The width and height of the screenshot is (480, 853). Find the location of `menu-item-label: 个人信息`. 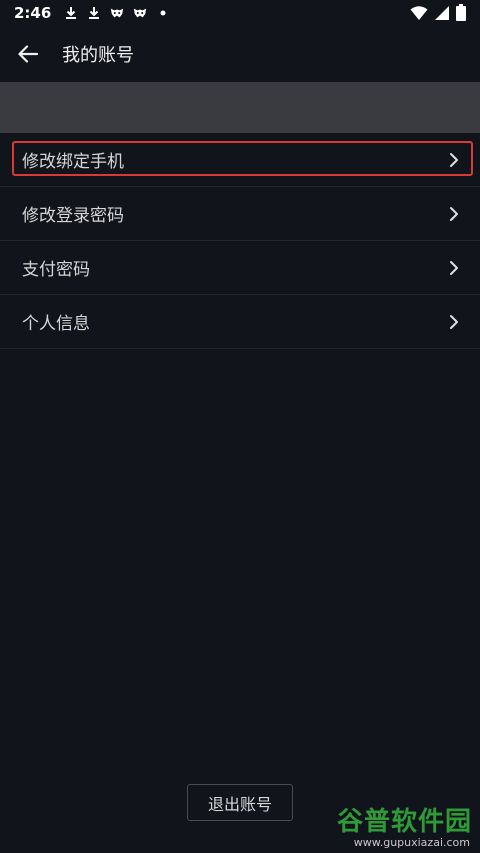

menu-item-label: 个人信息 is located at coordinates (56, 324).